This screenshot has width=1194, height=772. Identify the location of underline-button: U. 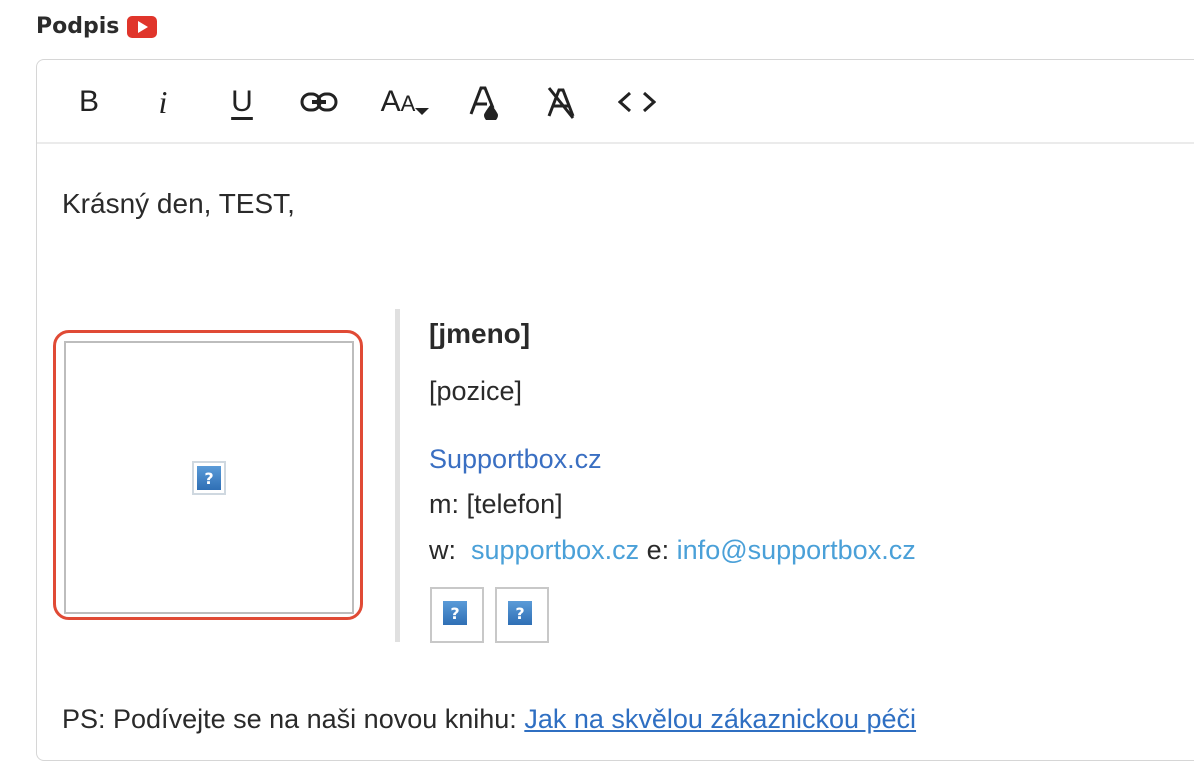
(242, 102).